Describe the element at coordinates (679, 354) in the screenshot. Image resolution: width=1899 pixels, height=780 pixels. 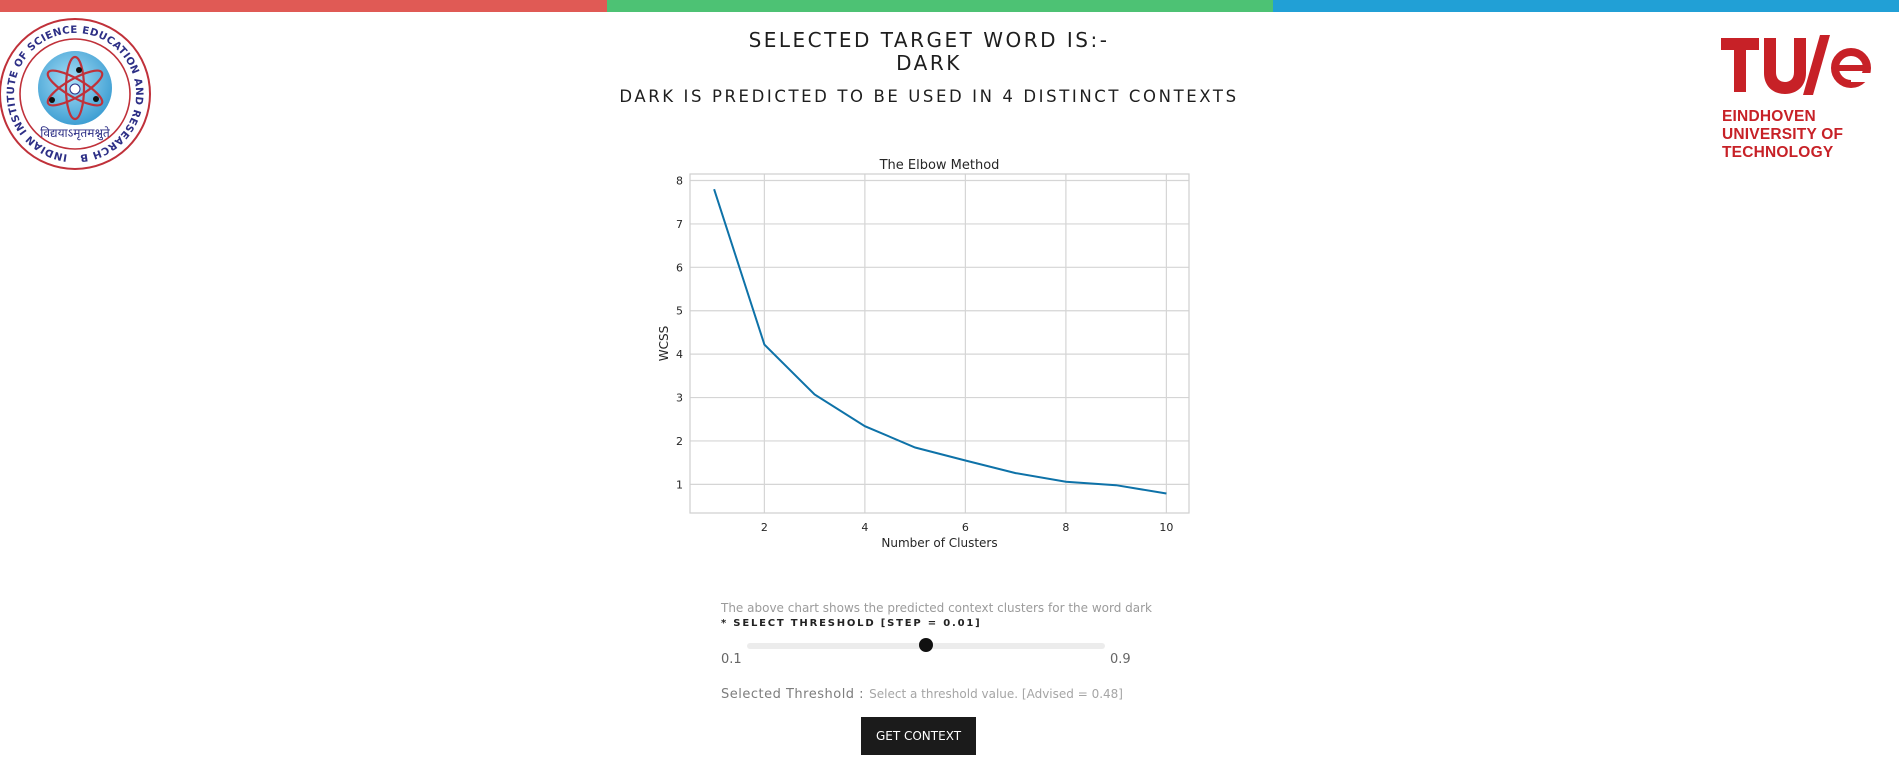
I see `y-tick-label: 4` at that location.